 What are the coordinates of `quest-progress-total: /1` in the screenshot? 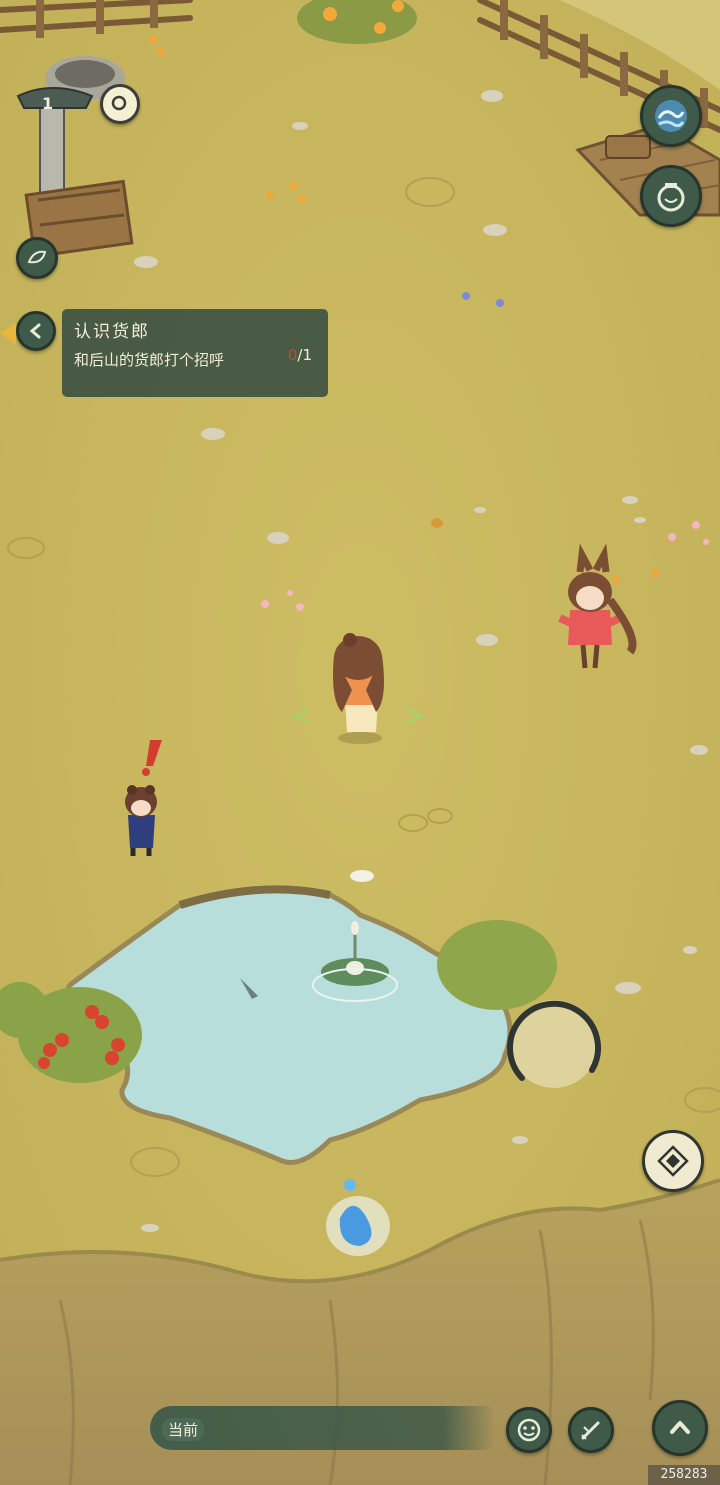 It's located at (304, 355).